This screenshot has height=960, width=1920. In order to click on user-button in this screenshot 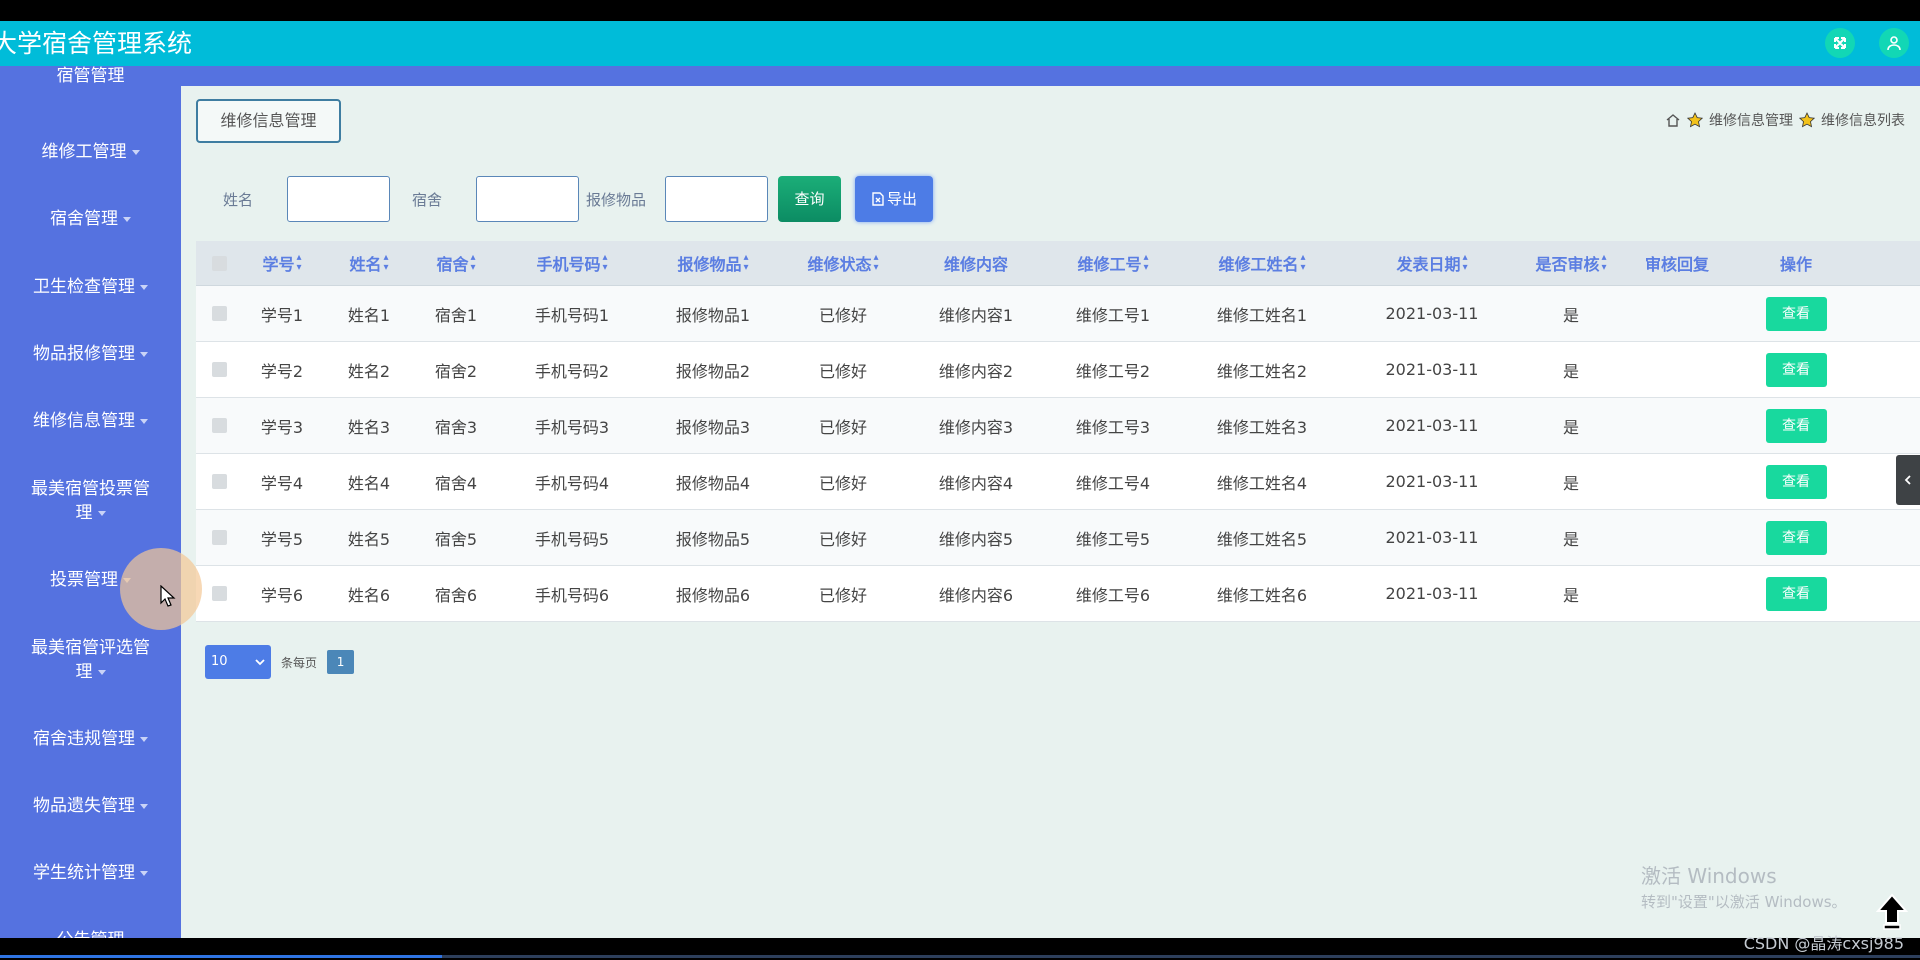, I will do `click(1894, 43)`.